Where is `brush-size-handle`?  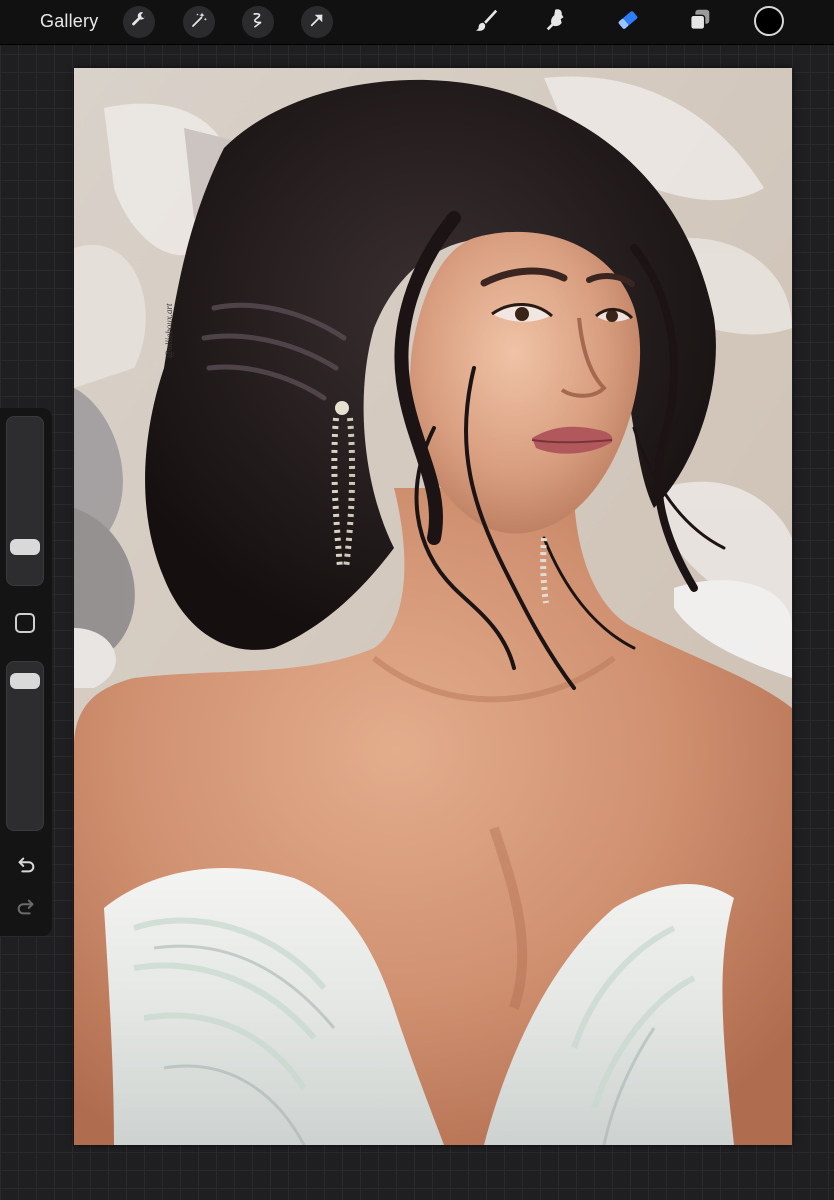 brush-size-handle is located at coordinates (25, 547).